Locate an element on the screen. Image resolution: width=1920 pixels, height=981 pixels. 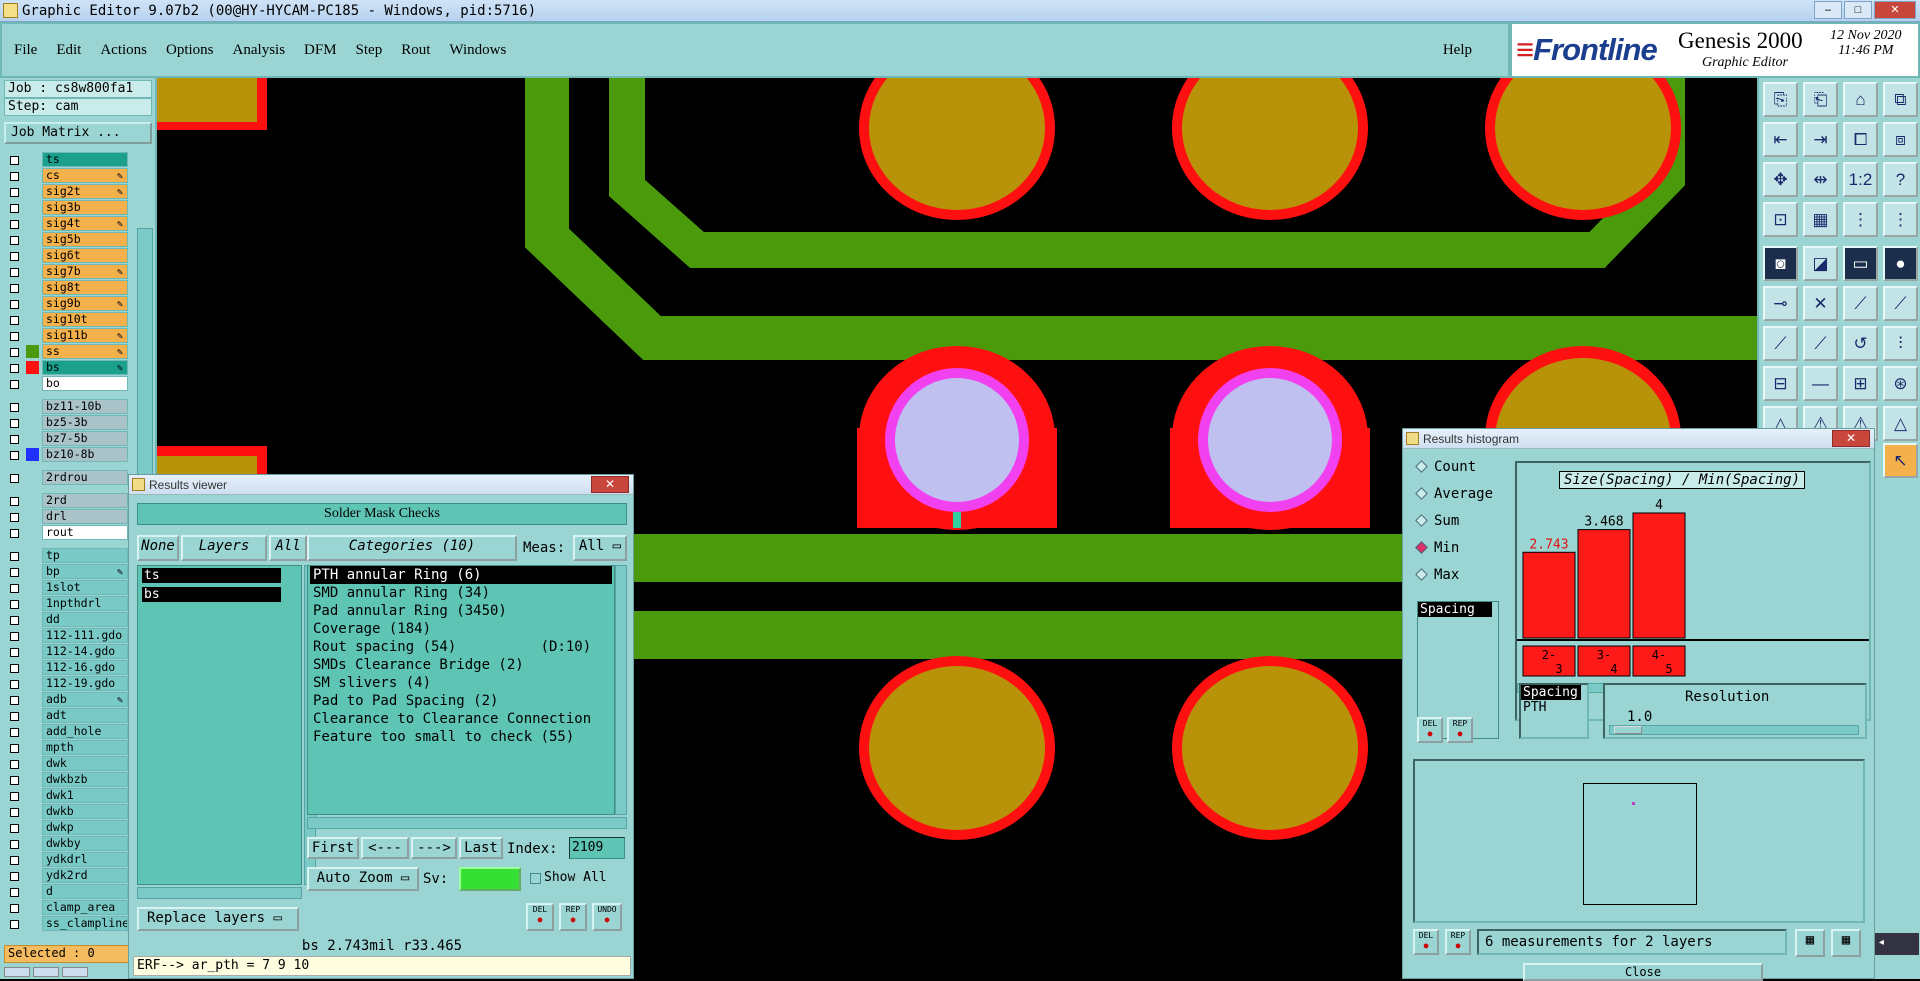
layer-row: sig7b ✎ is located at coordinates (67, 272).